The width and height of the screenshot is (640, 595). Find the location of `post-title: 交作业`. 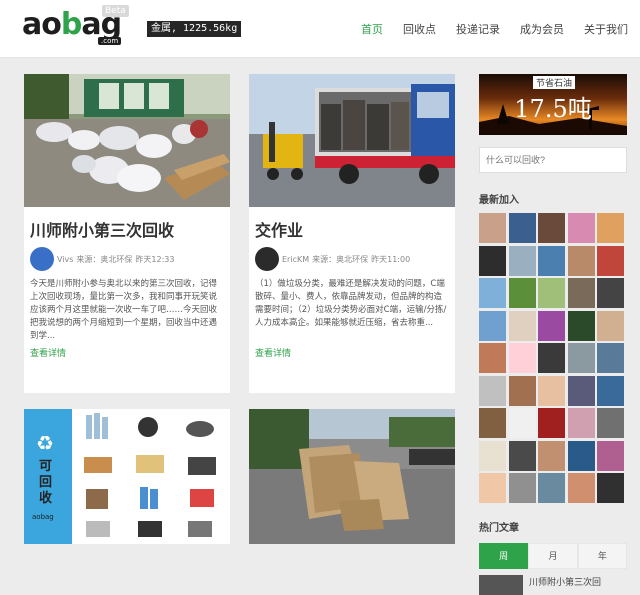

post-title: 交作业 is located at coordinates (355, 229).